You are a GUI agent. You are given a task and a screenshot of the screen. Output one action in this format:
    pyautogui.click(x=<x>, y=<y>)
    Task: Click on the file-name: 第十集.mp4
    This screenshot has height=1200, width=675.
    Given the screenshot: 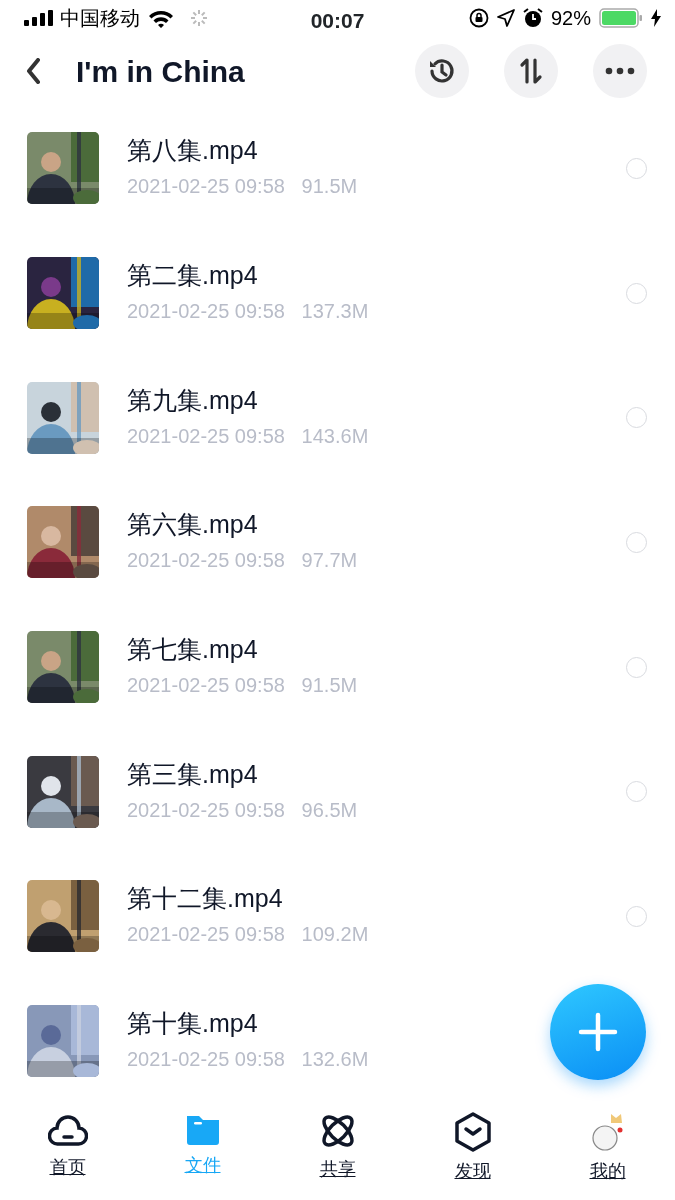 What is the action you would take?
    pyautogui.click(x=192, y=1023)
    